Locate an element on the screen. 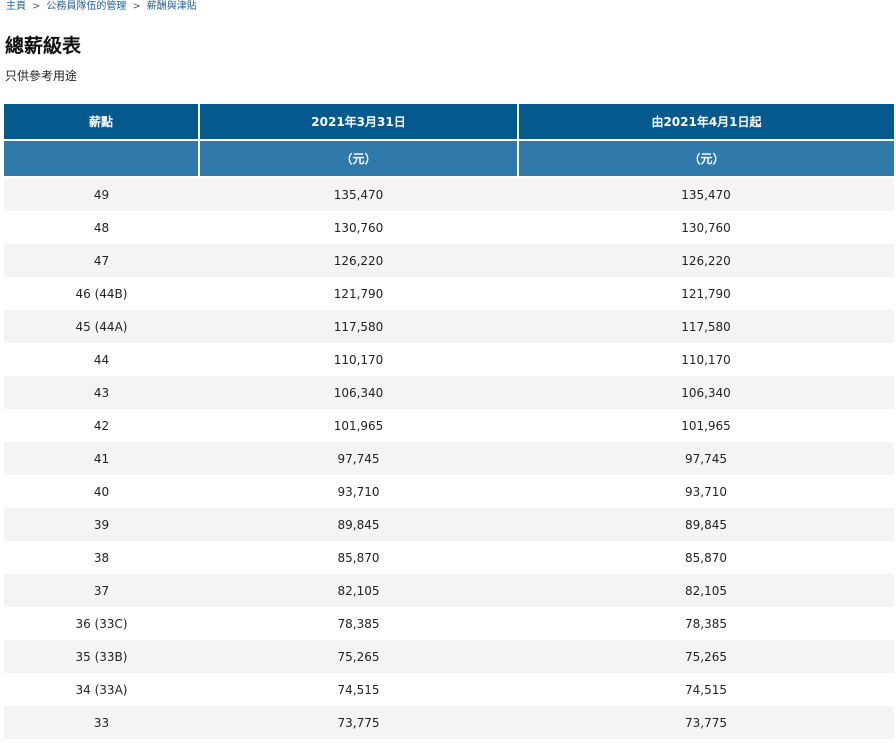  cell-pay-point: 44 is located at coordinates (101, 359).